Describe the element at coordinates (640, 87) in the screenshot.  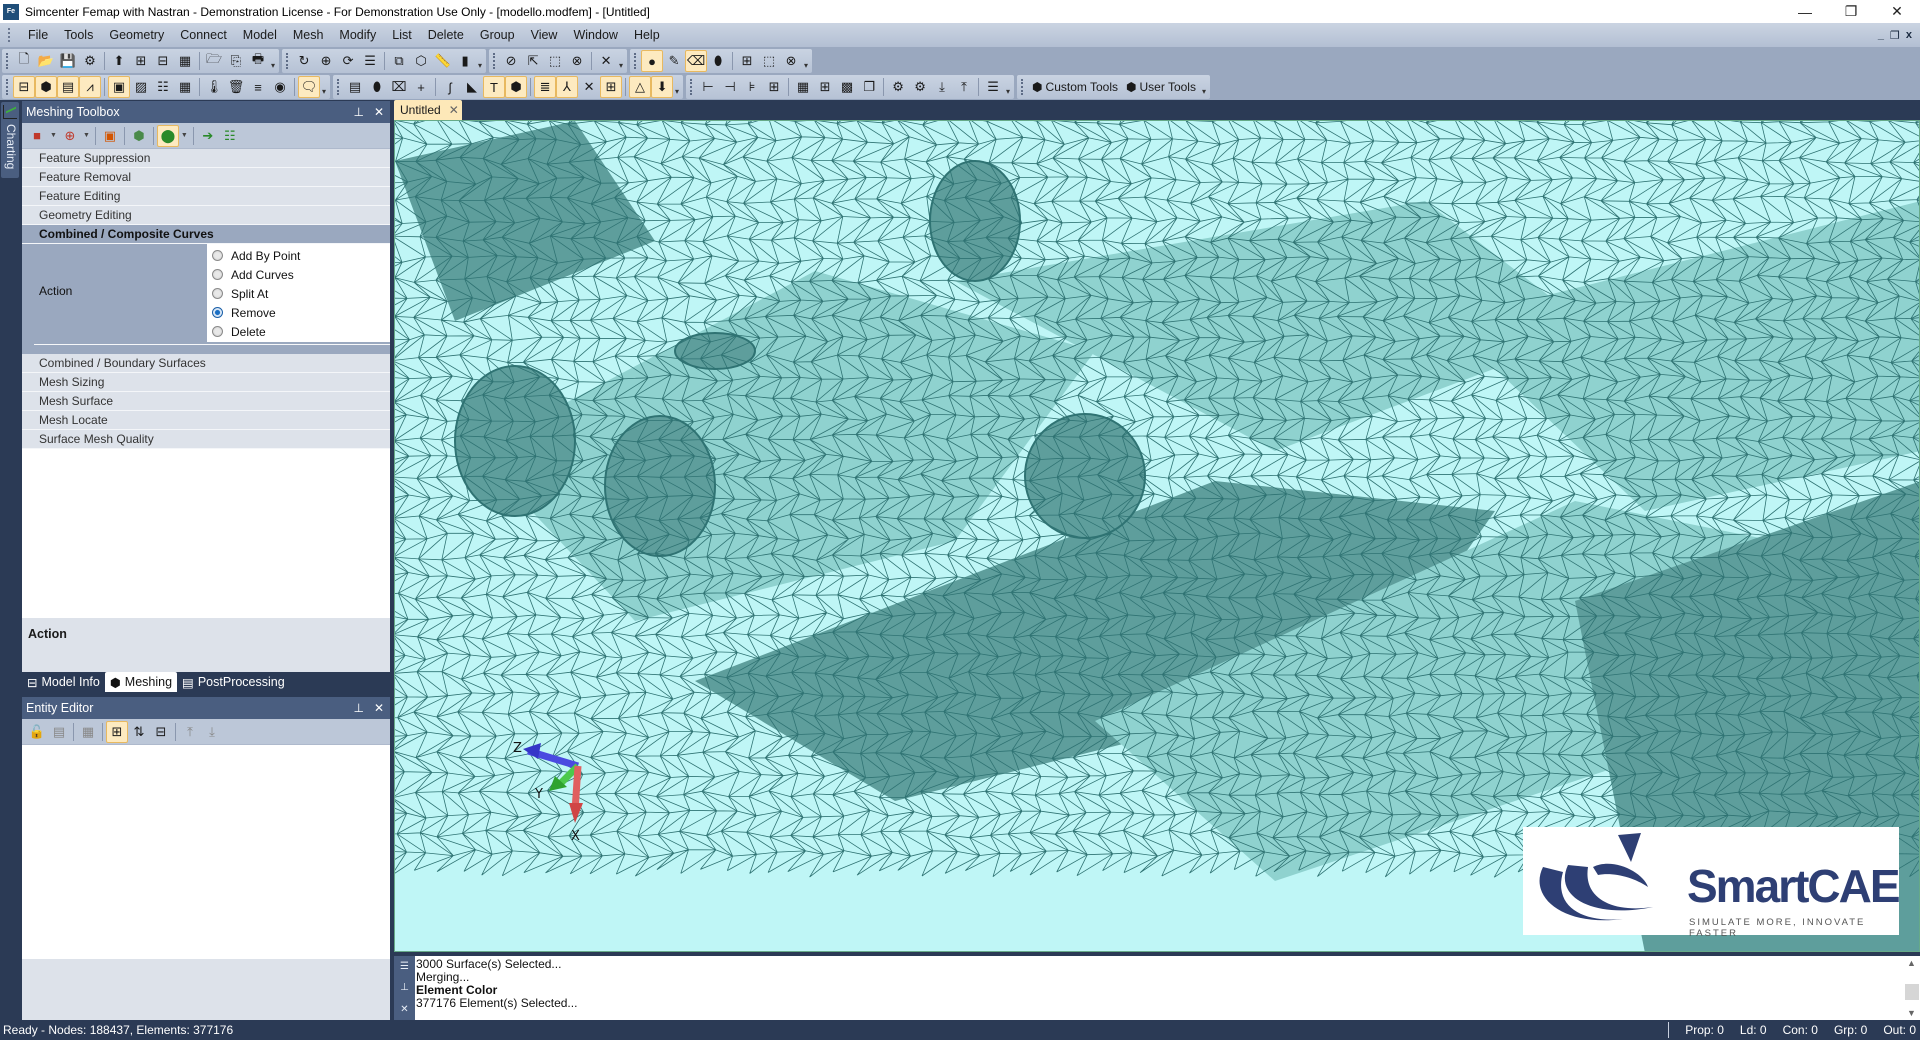
I see `mesh-triangle-icon: △` at that location.